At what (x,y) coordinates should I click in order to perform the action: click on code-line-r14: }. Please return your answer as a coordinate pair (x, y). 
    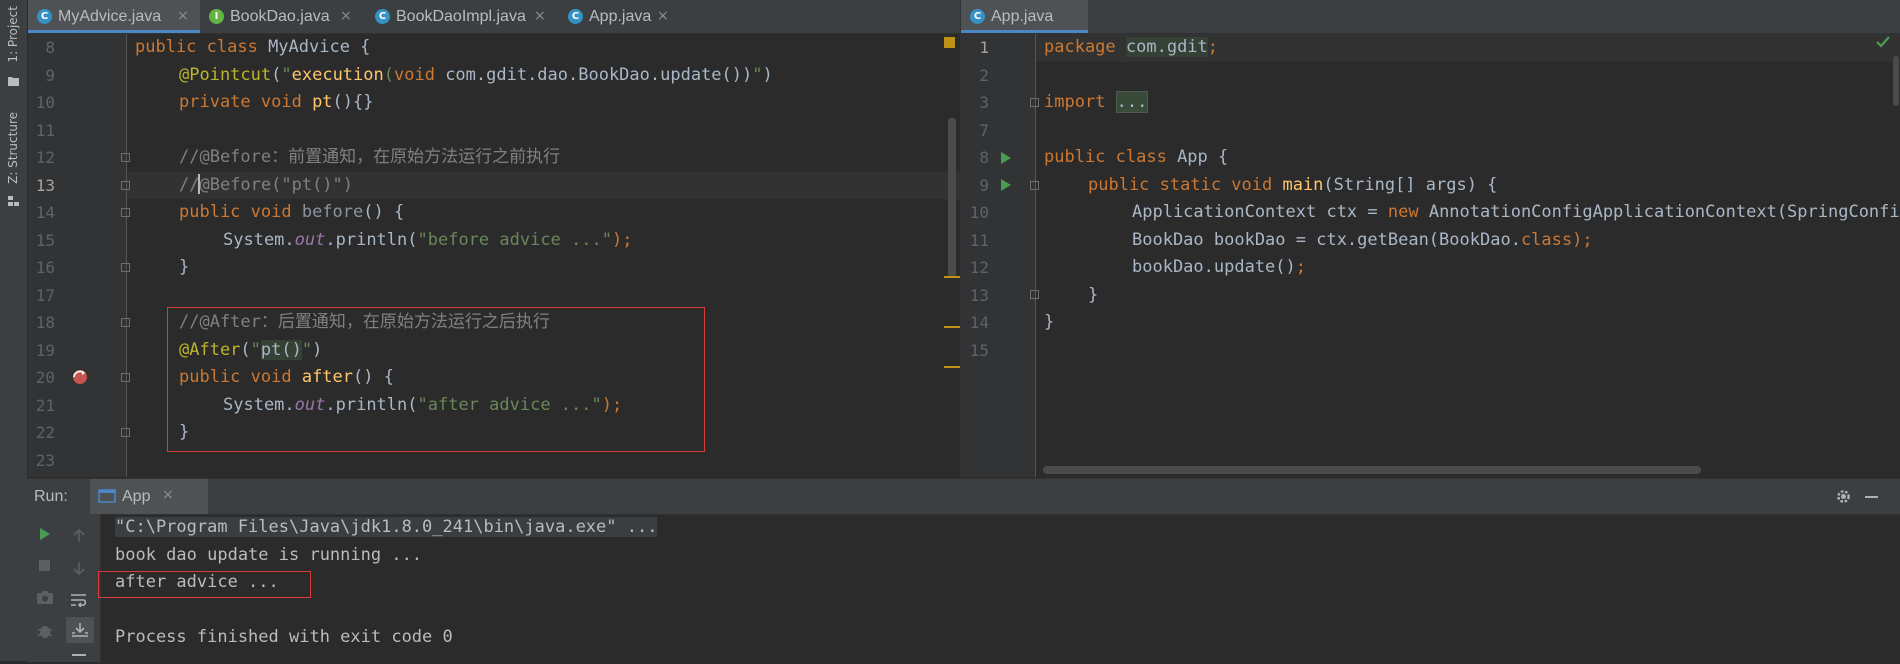
    Looking at the image, I should click on (1049, 323).